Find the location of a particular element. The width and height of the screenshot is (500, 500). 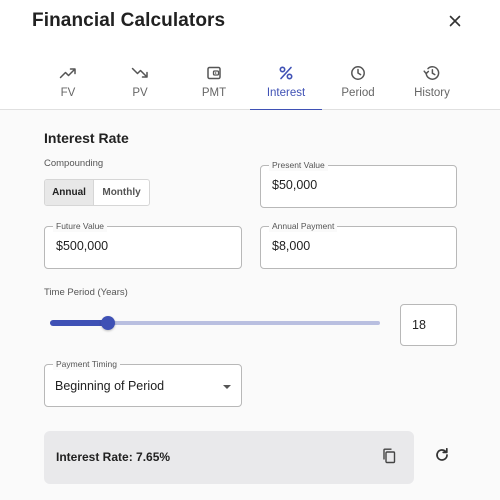

future-value-label: Future Value is located at coordinates (80, 226).